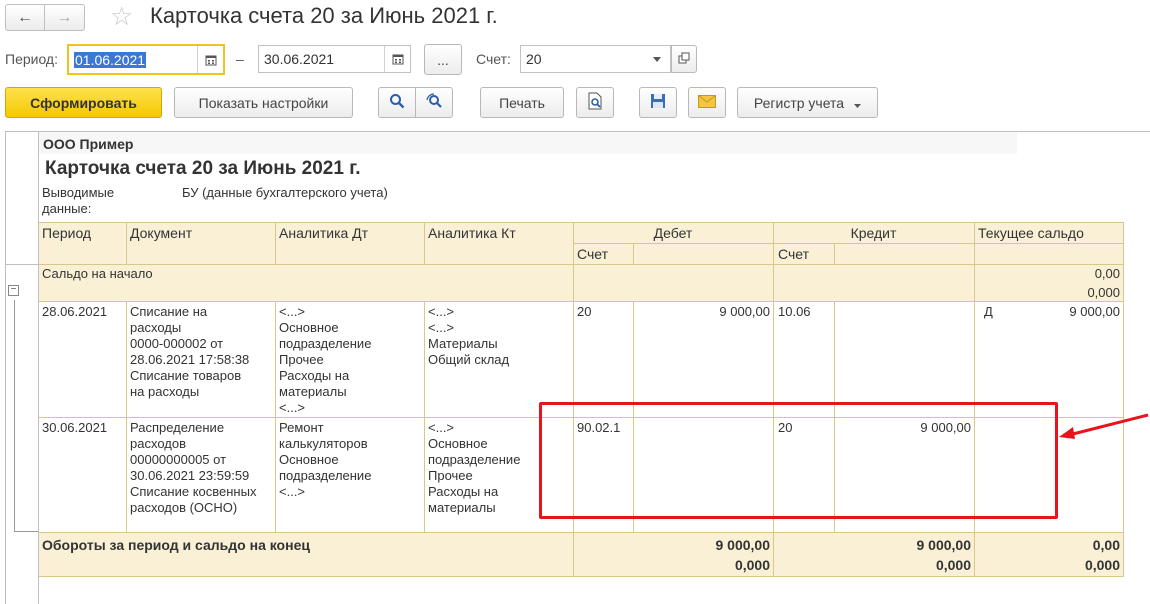 Image resolution: width=1150 pixels, height=604 pixels. I want to click on date-to-value: 30.06.2021, so click(299, 59).